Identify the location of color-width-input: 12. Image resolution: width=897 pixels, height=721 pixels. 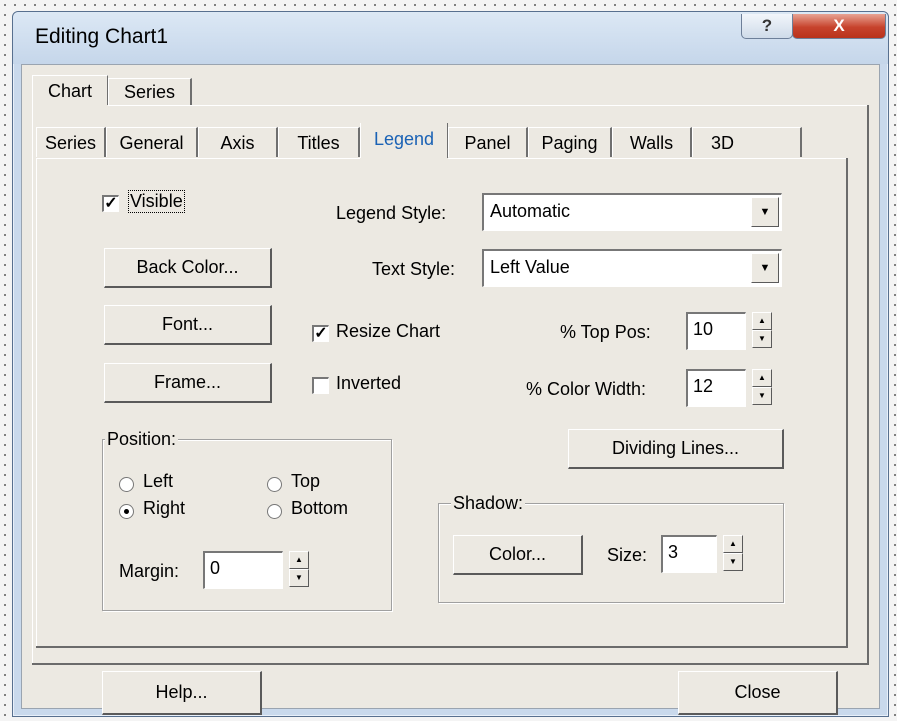
(716, 388).